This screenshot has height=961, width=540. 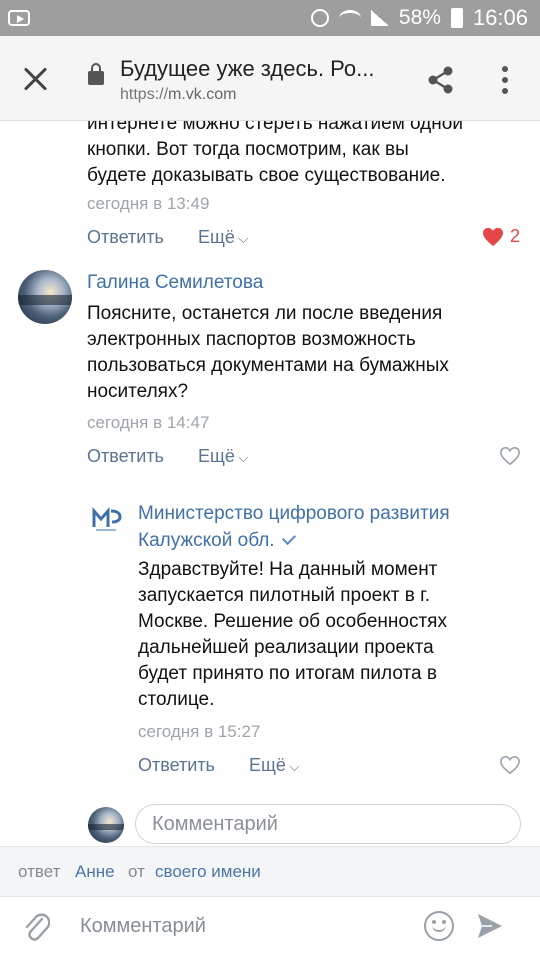 I want to click on ministry-logo-glyph, so click(x=107, y=519).